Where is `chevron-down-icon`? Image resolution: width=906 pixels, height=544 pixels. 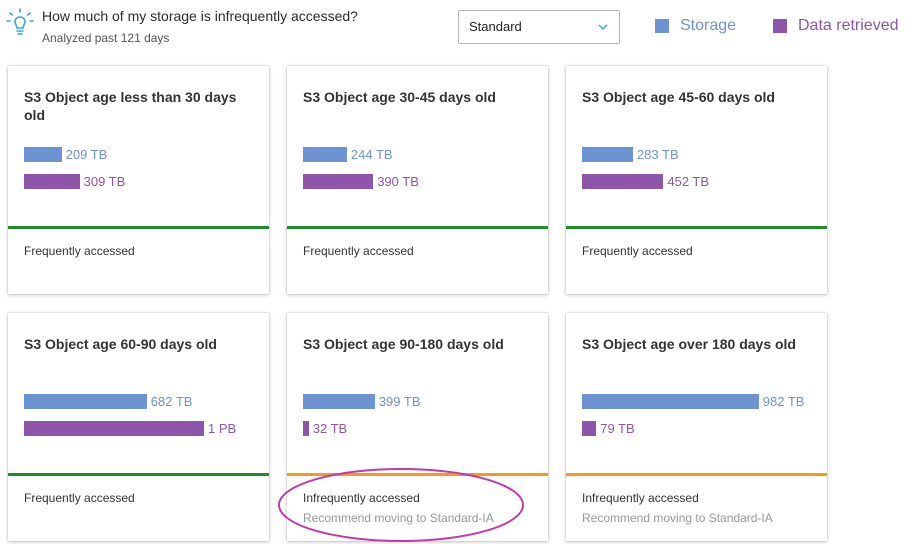
chevron-down-icon is located at coordinates (603, 27).